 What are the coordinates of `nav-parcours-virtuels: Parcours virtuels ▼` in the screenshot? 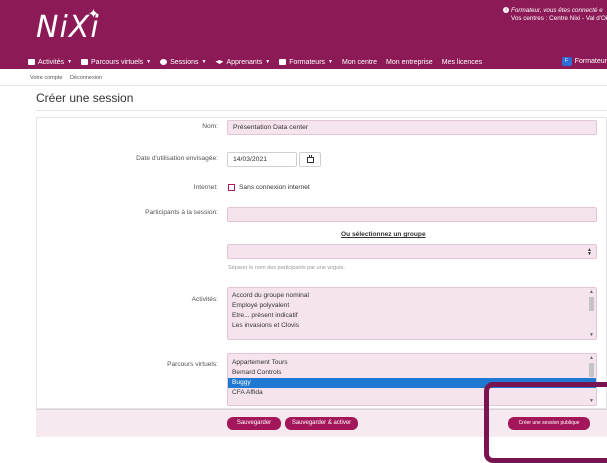 It's located at (116, 62).